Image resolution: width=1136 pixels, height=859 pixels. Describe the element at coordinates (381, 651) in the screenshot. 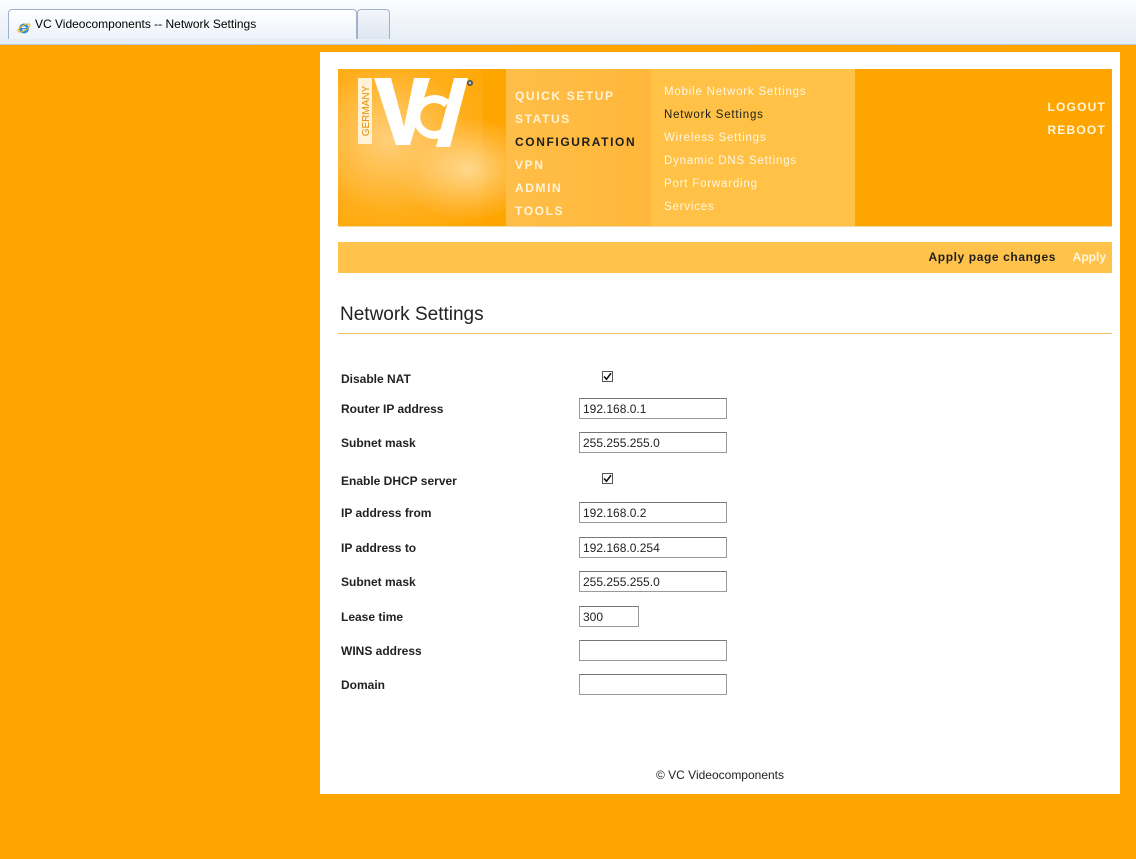

I see `wins-address-label: WINS address` at that location.